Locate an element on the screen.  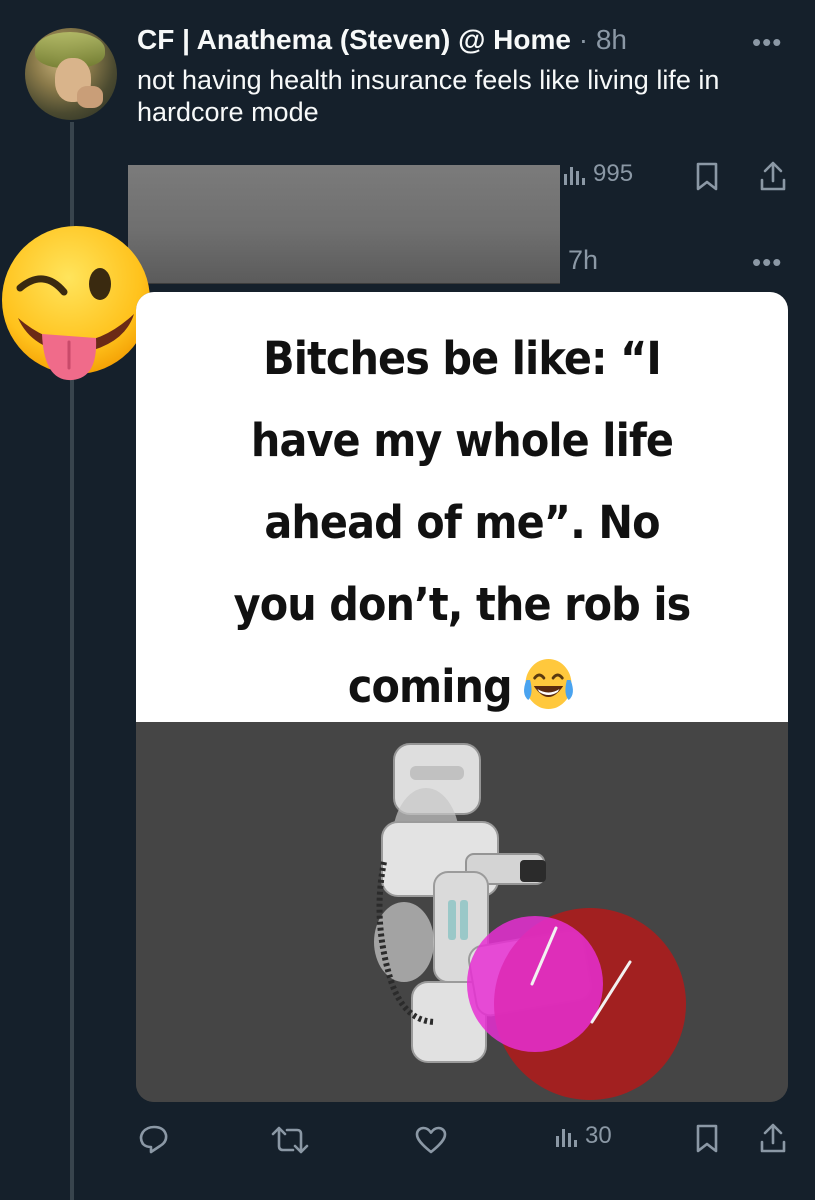
retweet-icon is located at coordinates (290, 1140).